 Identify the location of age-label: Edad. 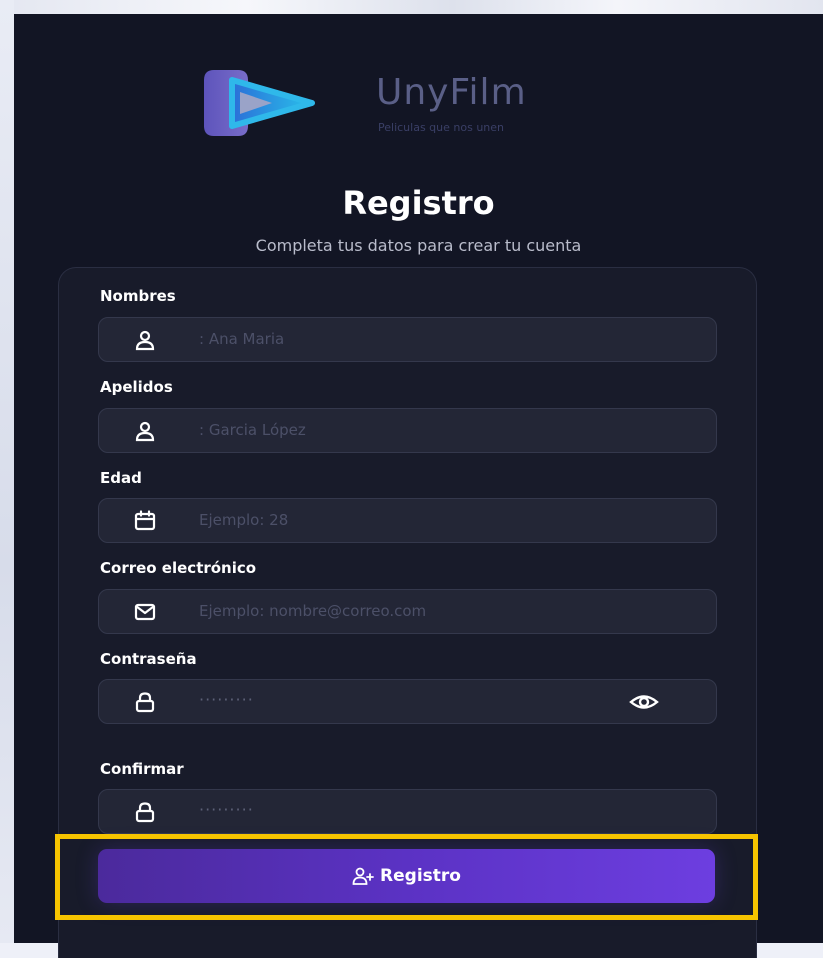
(121, 478).